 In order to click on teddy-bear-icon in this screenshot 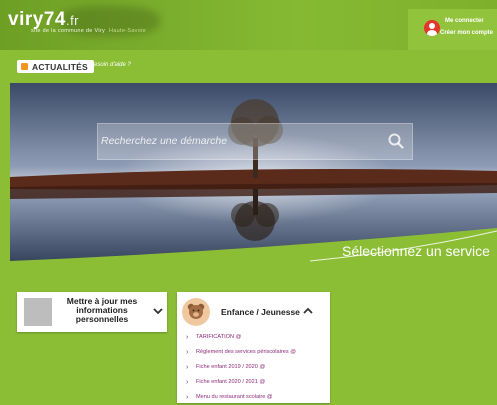, I will do `click(196, 312)`.